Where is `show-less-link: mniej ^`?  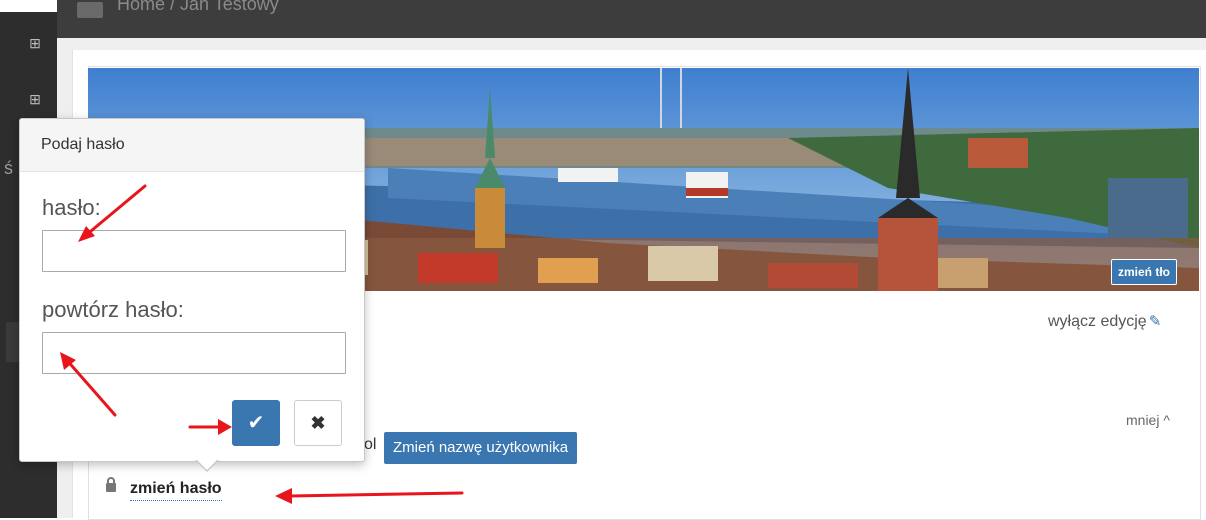 show-less-link: mniej ^ is located at coordinates (1148, 420).